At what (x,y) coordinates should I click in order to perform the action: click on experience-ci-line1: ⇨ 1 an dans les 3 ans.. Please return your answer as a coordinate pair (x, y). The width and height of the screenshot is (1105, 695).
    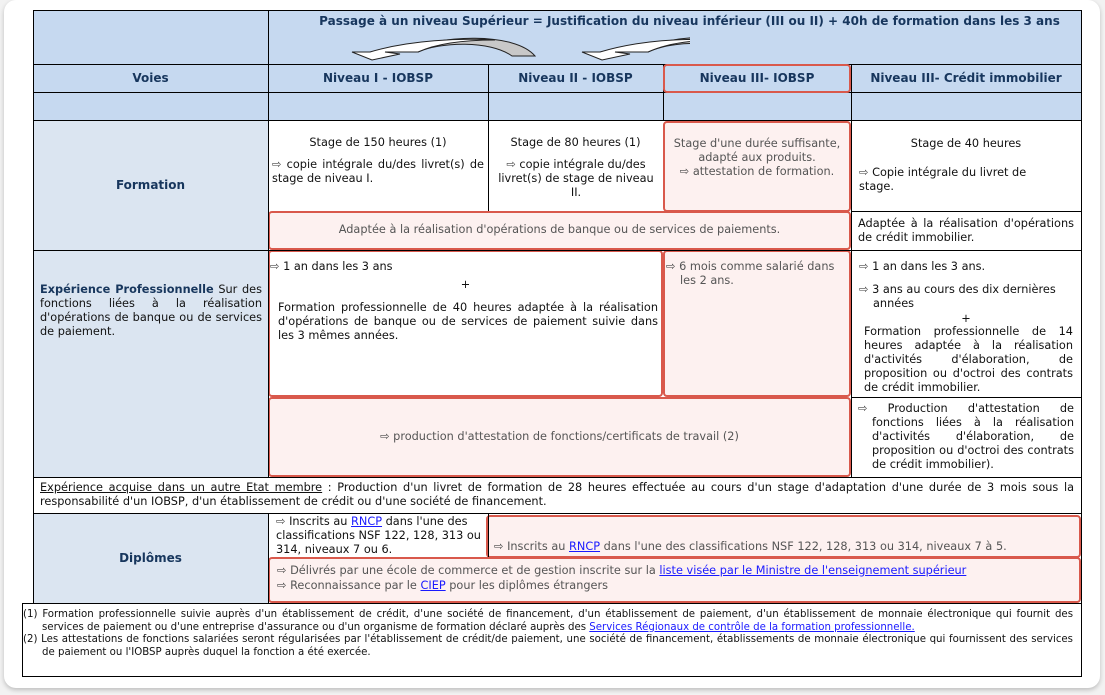
    Looking at the image, I should click on (922, 266).